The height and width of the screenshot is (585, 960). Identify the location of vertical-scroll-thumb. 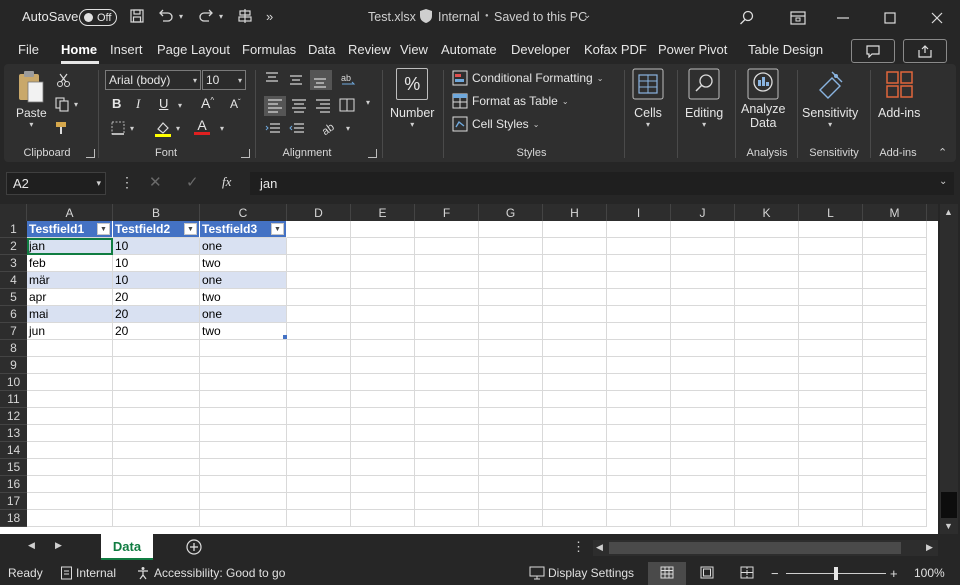
(949, 505).